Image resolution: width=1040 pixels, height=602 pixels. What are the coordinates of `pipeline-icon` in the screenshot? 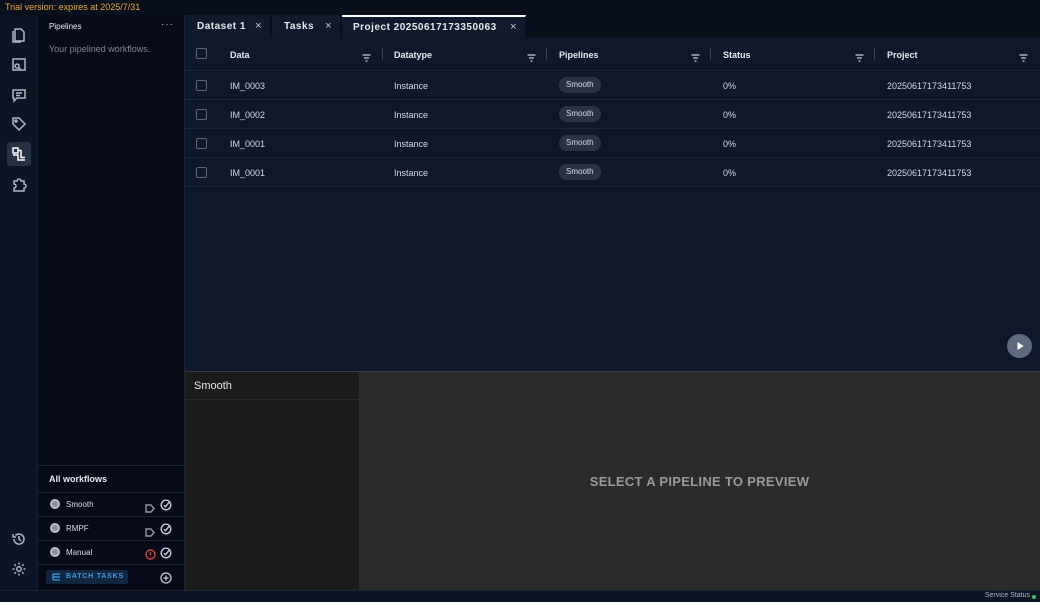 It's located at (19, 154).